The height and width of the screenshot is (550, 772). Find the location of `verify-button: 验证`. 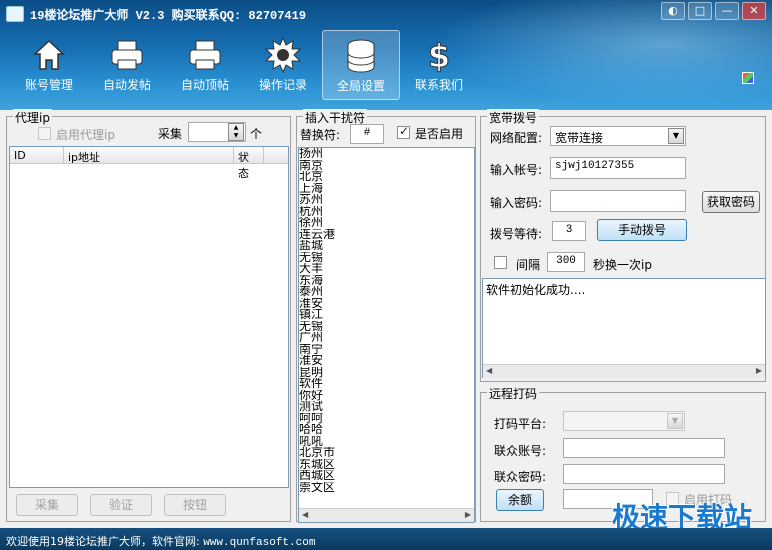

verify-button: 验证 is located at coordinates (121, 505).